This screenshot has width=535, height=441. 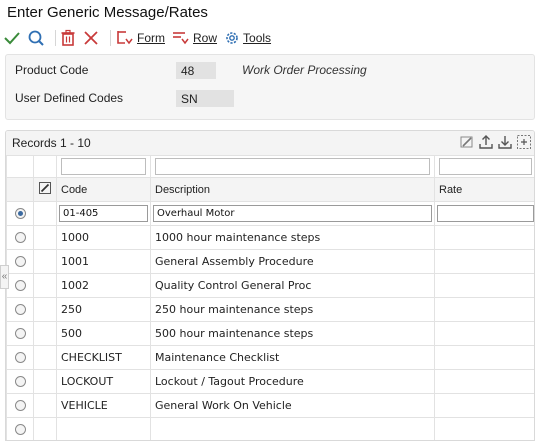 I want to click on table-row: VEHICLE General Work On Vehicle, so click(x=270, y=405).